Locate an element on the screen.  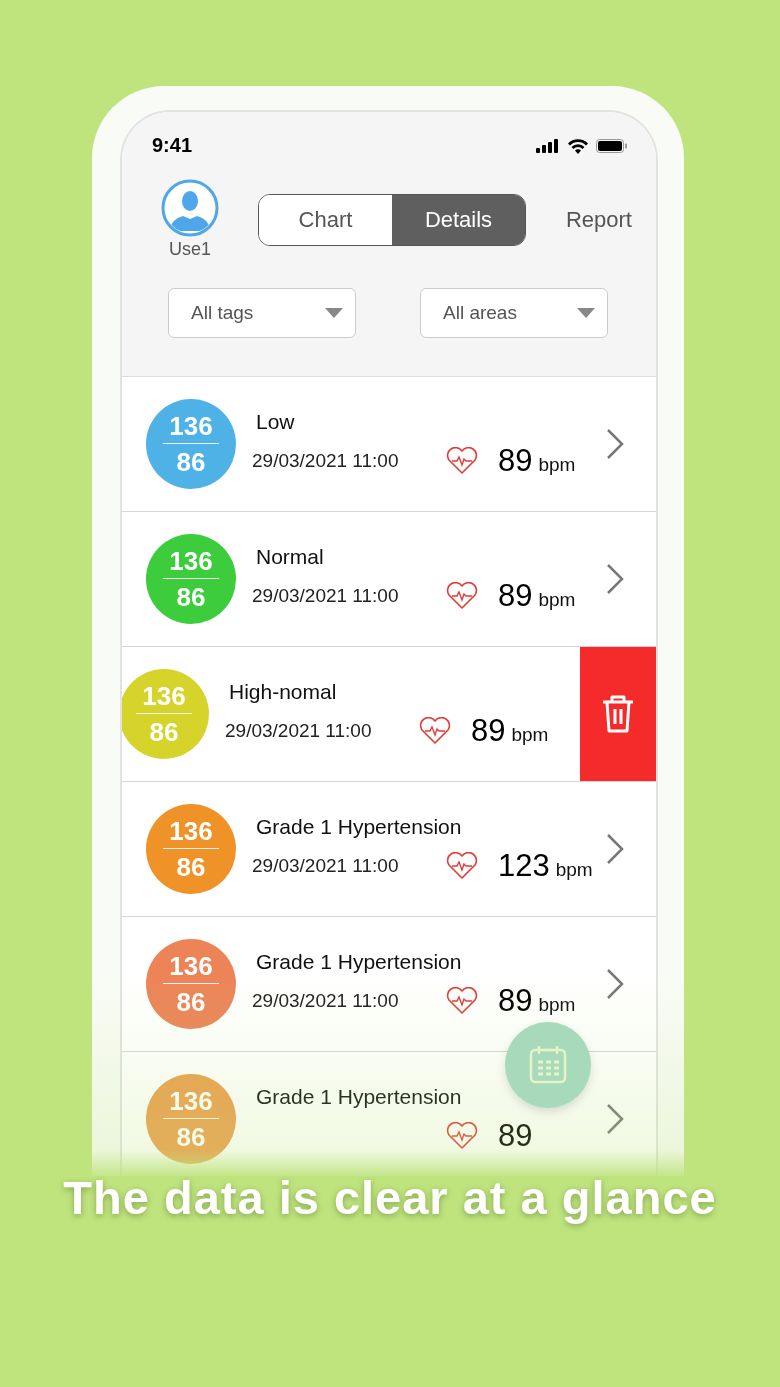
wifi-icon is located at coordinates (578, 145).